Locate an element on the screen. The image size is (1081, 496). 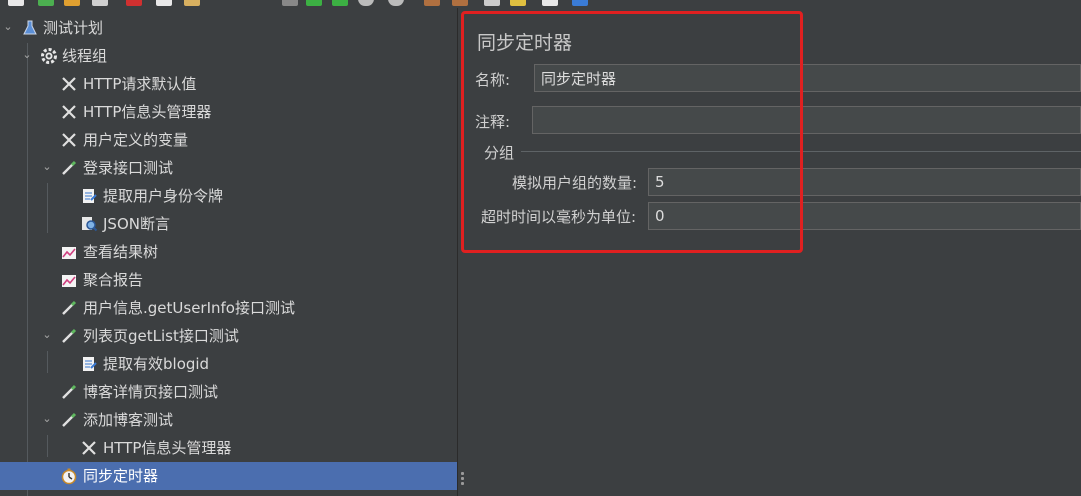
tree-item-http-defaults: HTTP请求默认值 is located at coordinates (228, 84).